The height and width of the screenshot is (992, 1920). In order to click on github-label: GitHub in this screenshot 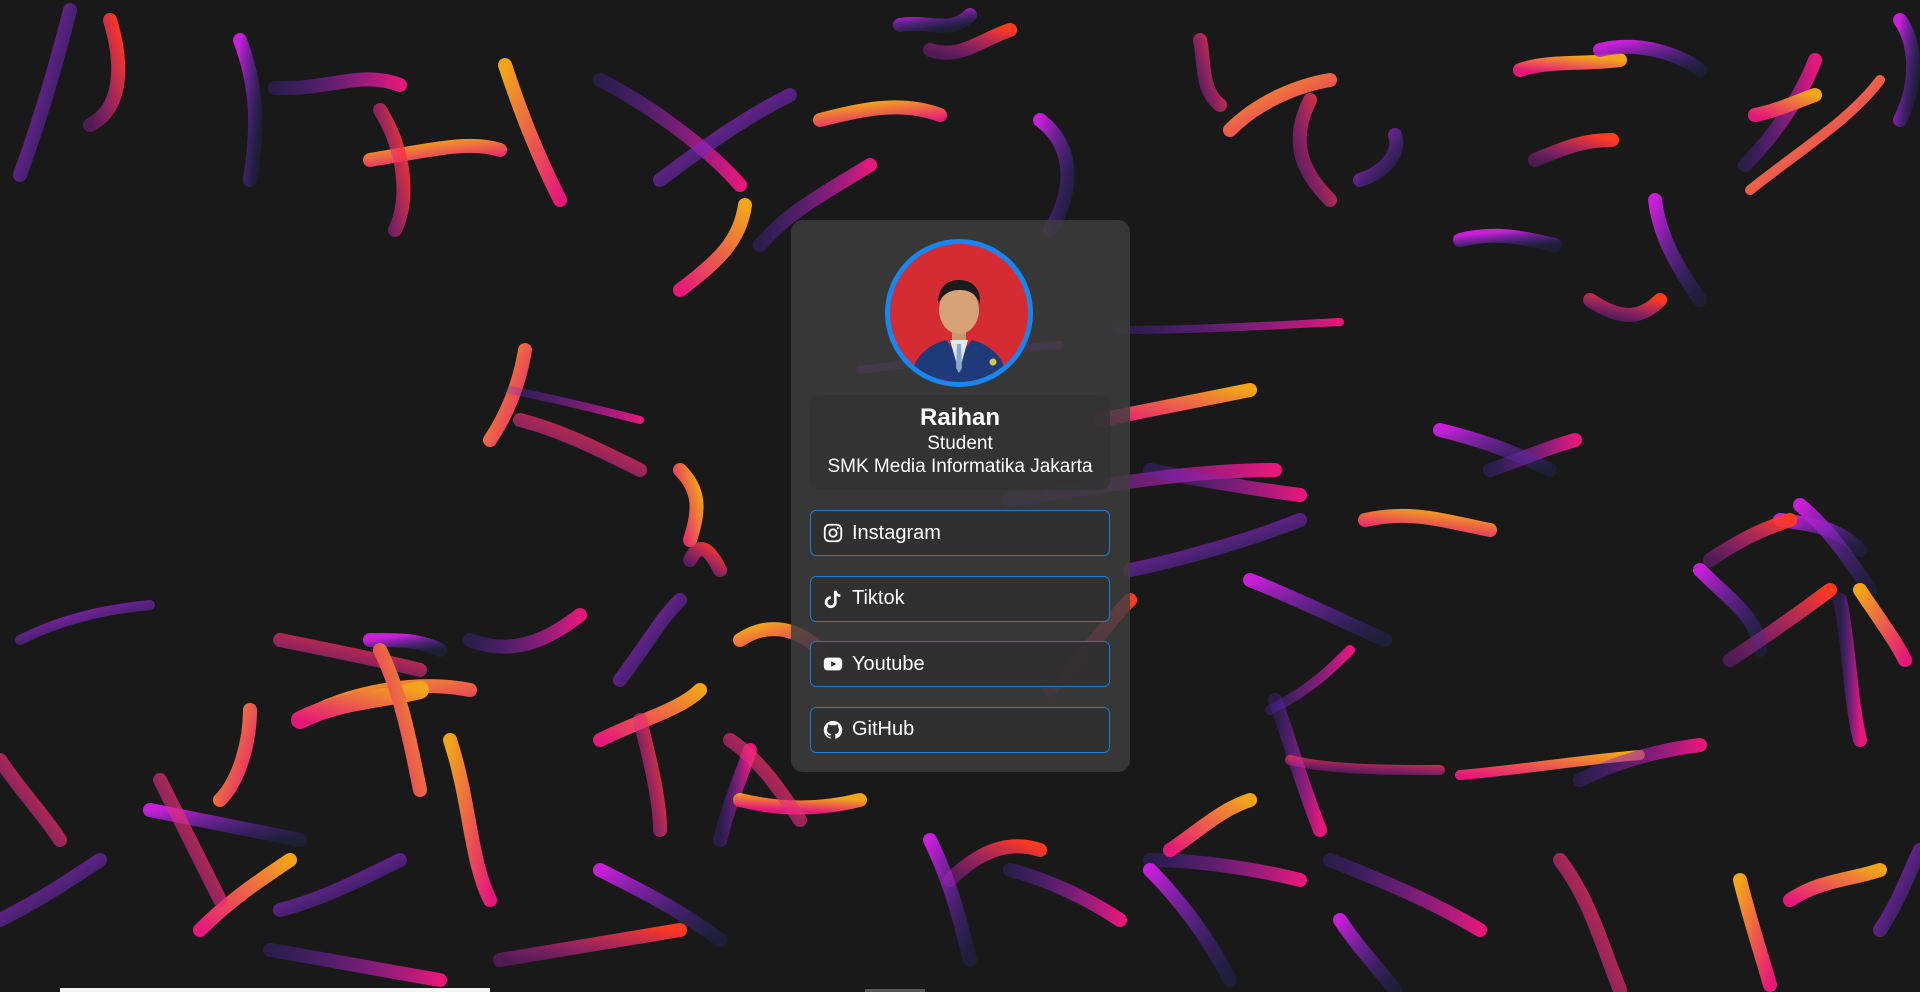, I will do `click(883, 729)`.